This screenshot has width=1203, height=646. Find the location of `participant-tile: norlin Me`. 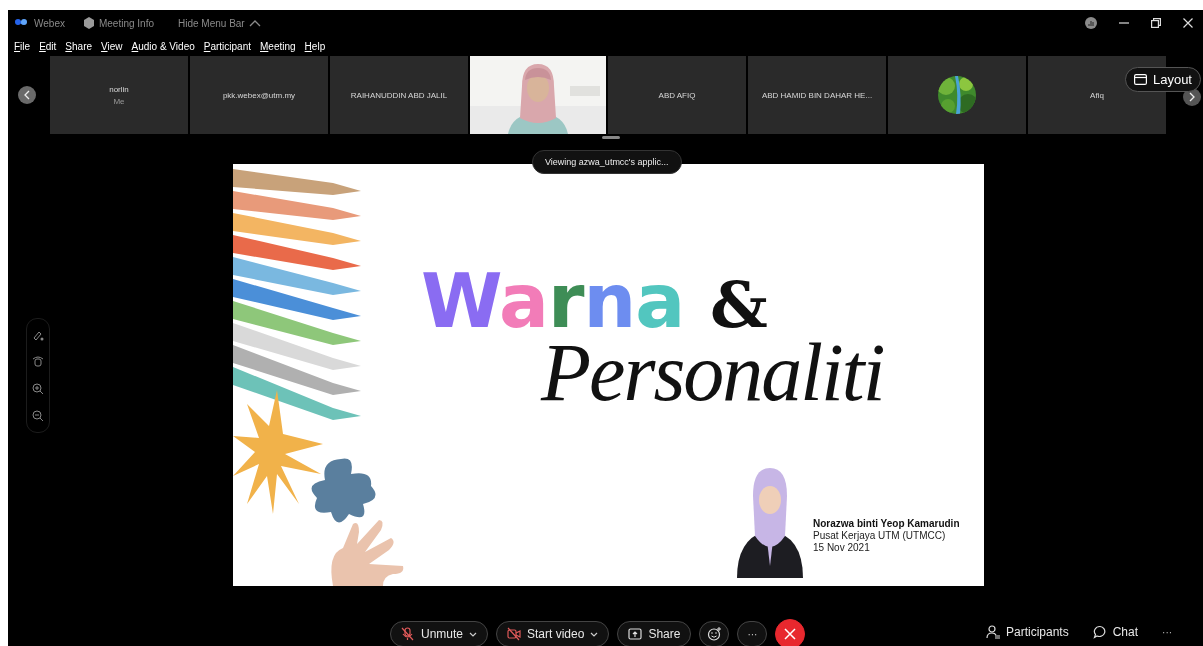

participant-tile: norlin Me is located at coordinates (119, 95).